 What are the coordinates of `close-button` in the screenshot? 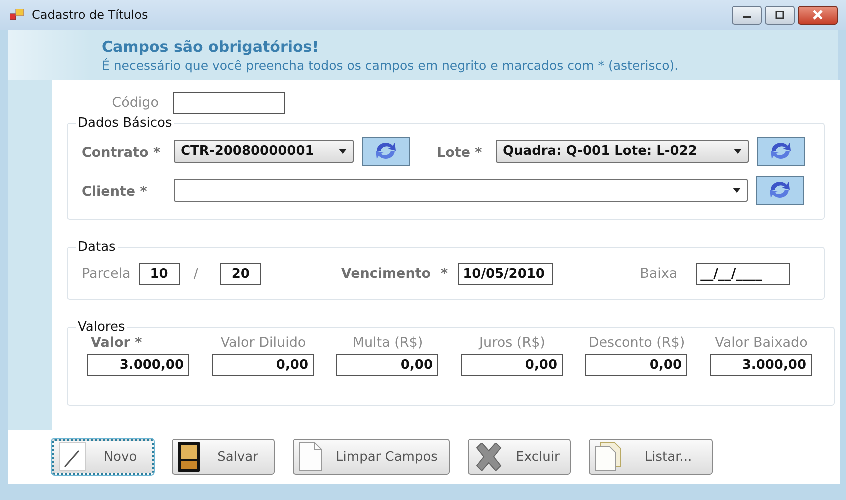 It's located at (818, 15).